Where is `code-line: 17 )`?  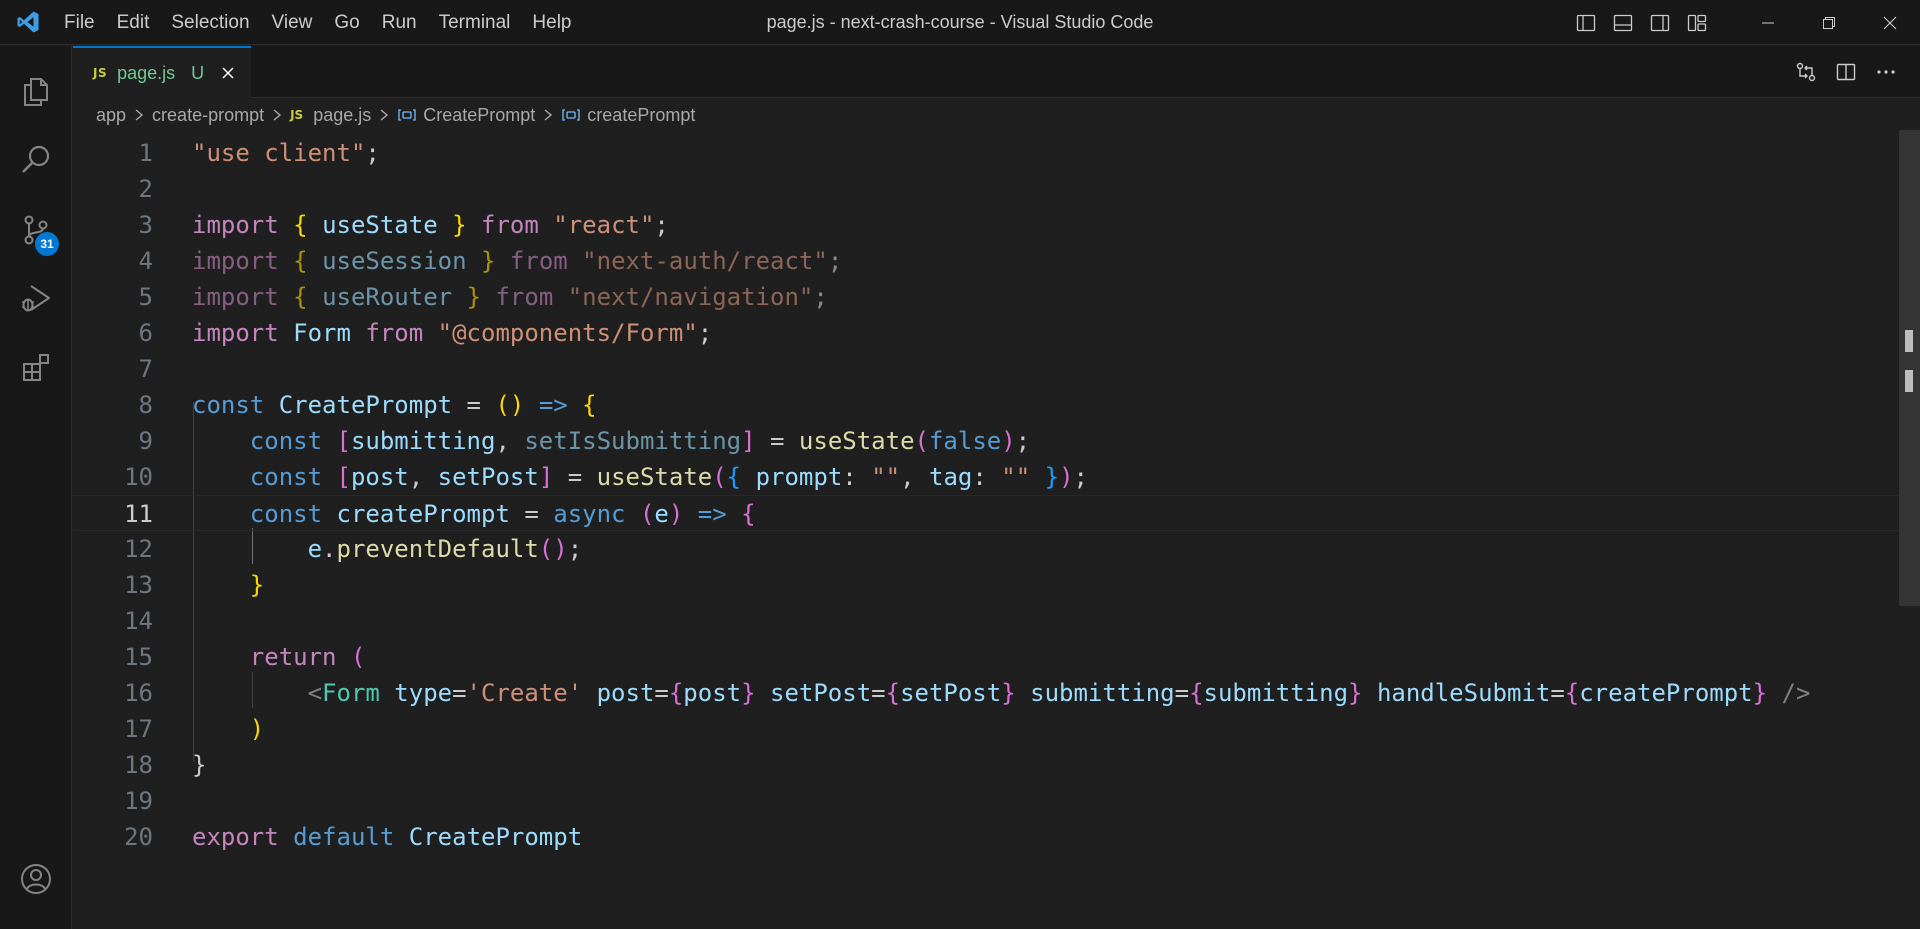
code-line: 17 ) is located at coordinates (996, 729).